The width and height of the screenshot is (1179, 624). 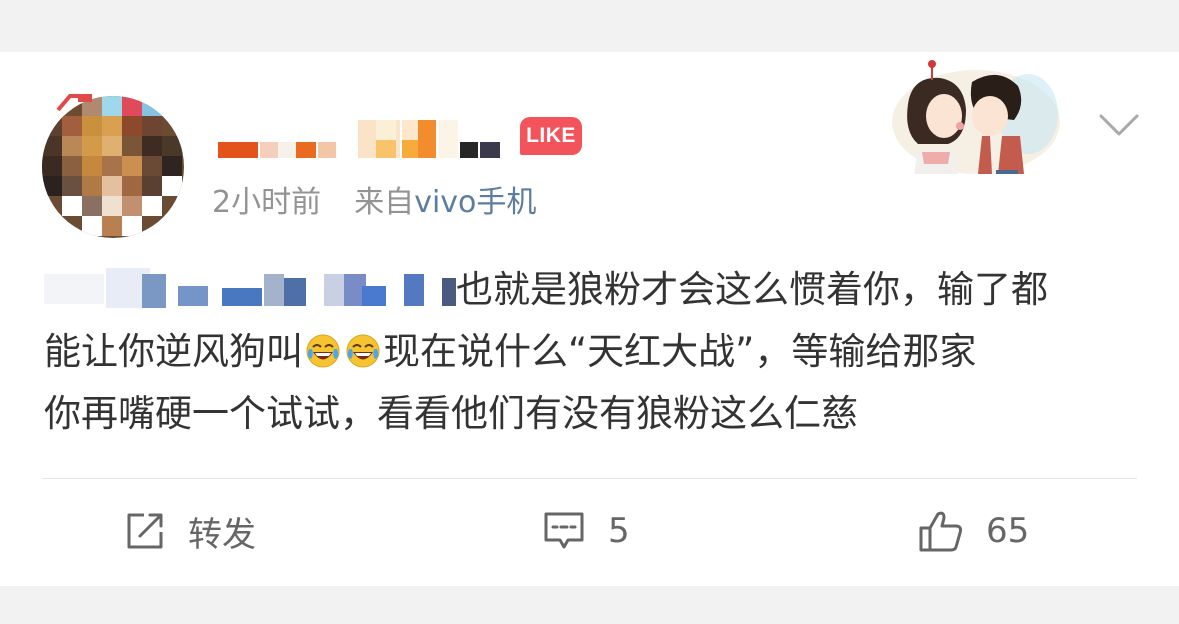 I want to click on post-line-3: 你再嘴硬一个试试，看看他们有没有狼粉这么仁慈, so click(x=594, y=414).